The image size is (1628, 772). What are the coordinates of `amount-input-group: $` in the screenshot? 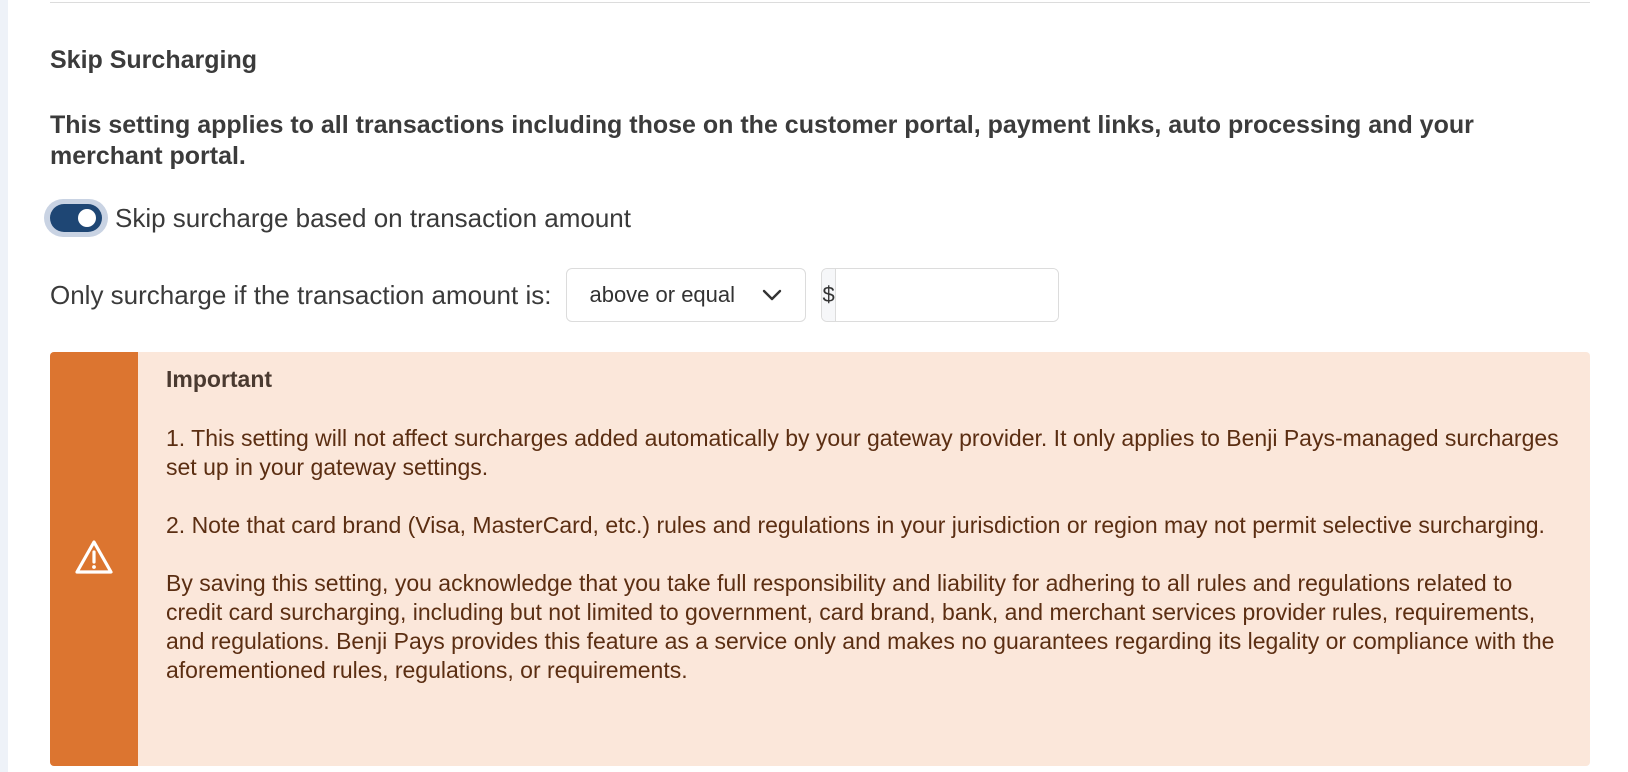 It's located at (940, 295).